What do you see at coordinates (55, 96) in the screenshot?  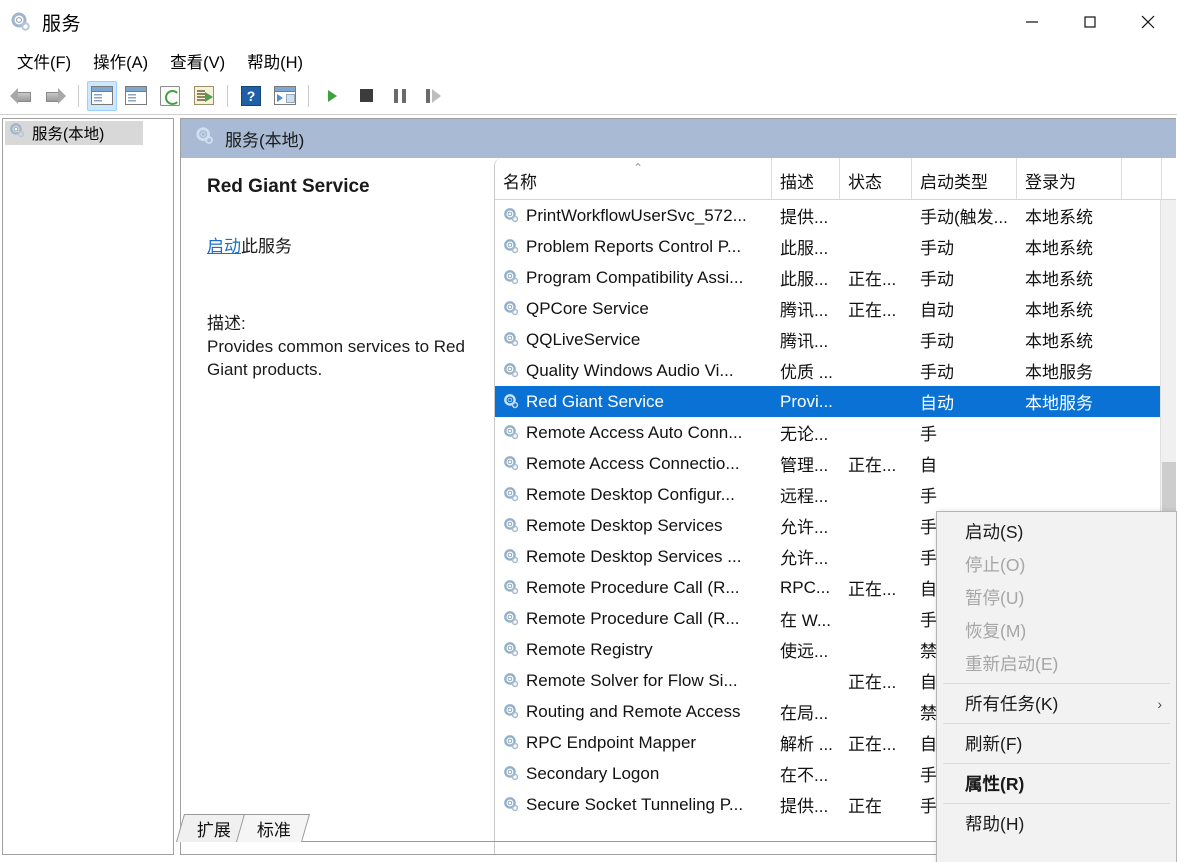 I see `forward-button` at bounding box center [55, 96].